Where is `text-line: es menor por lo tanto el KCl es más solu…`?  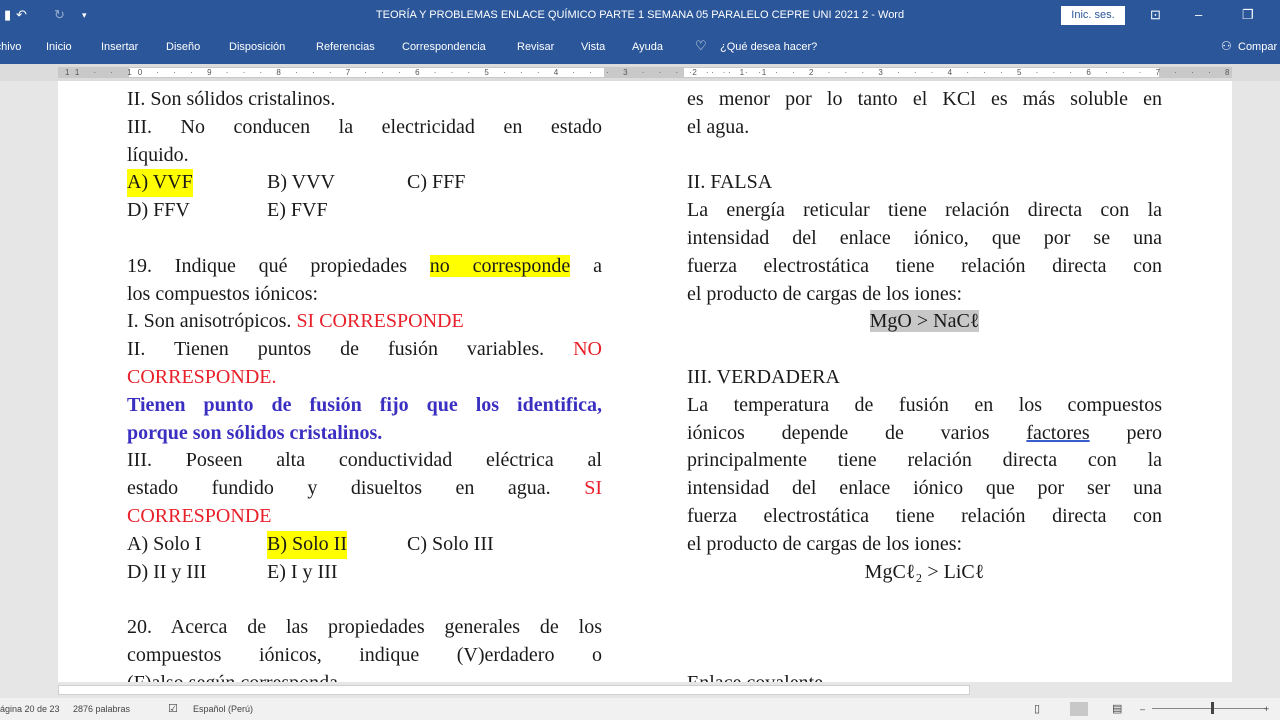
text-line: es menor por lo tanto el KCl es más solu… is located at coordinates (924, 100).